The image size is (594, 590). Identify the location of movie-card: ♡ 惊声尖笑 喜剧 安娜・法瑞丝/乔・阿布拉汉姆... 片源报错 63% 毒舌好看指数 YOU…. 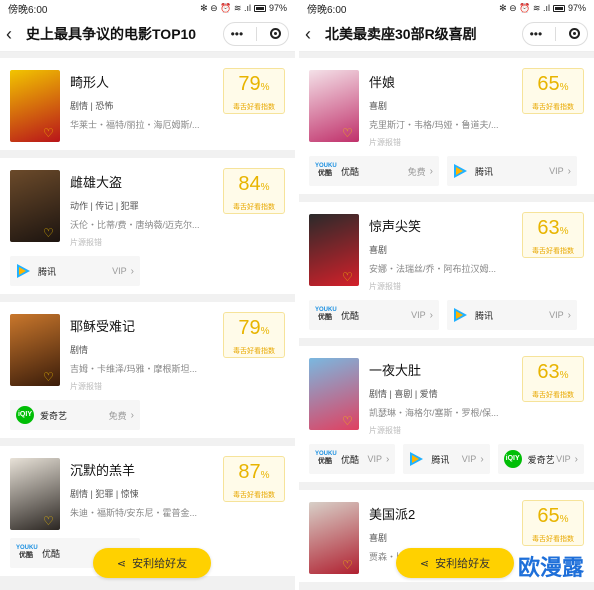
(446, 270).